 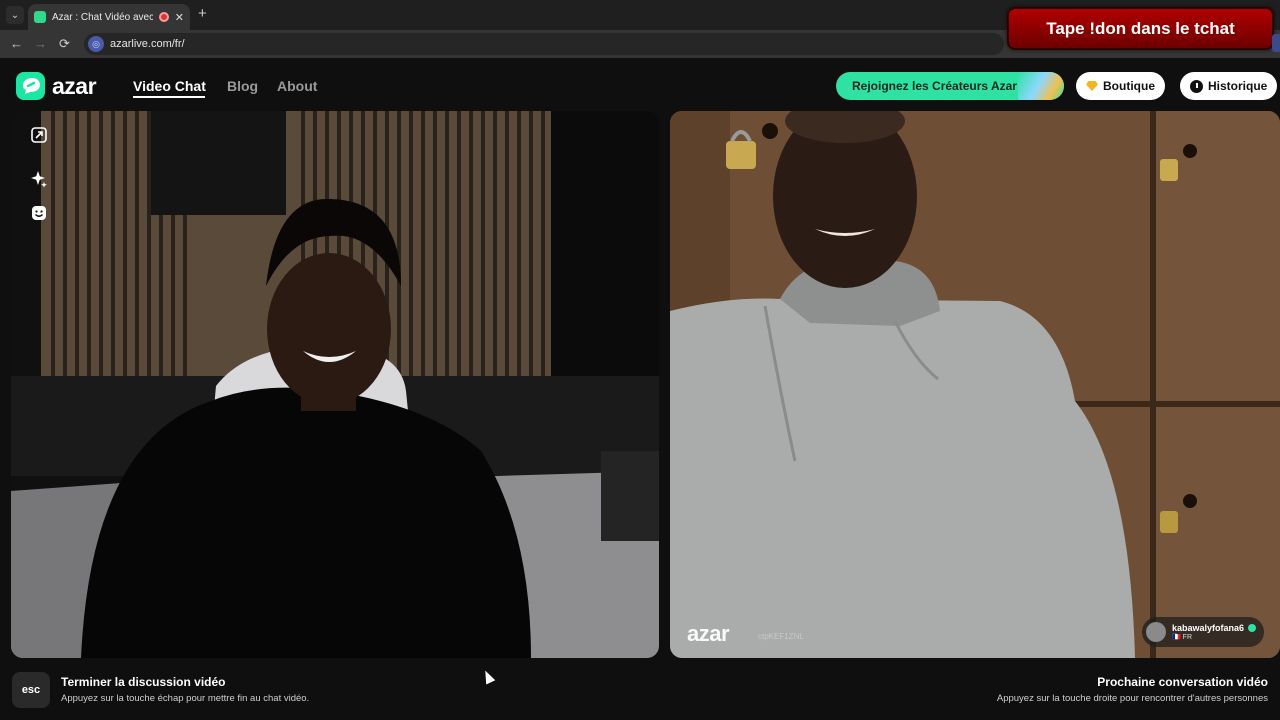 I want to click on verified-icon, so click(x=1252, y=628).